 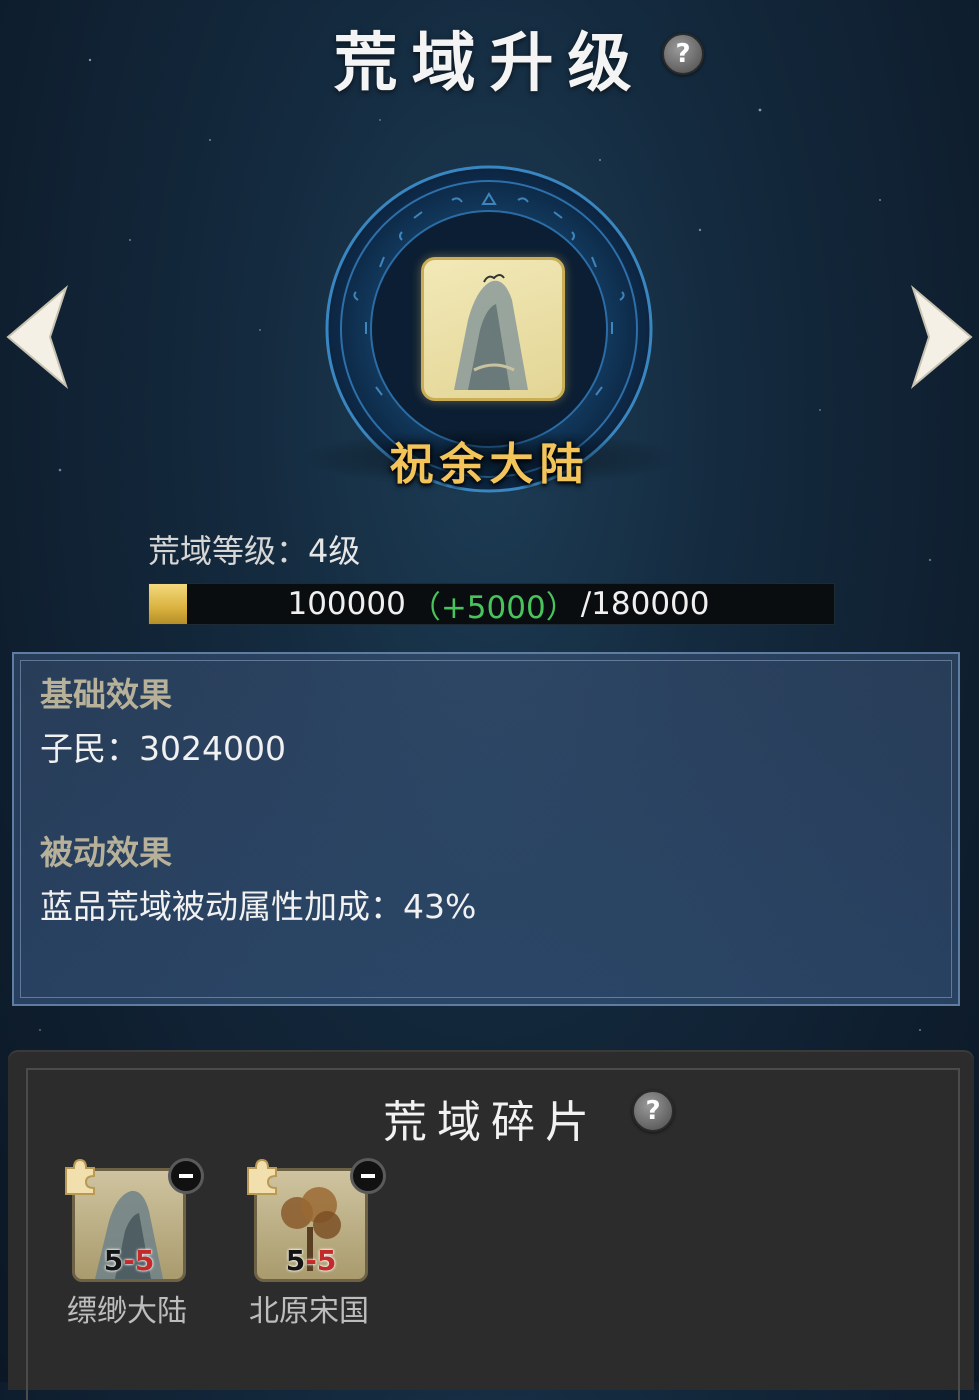 I want to click on basic-effect-line: 子民：3024000, so click(x=163, y=748).